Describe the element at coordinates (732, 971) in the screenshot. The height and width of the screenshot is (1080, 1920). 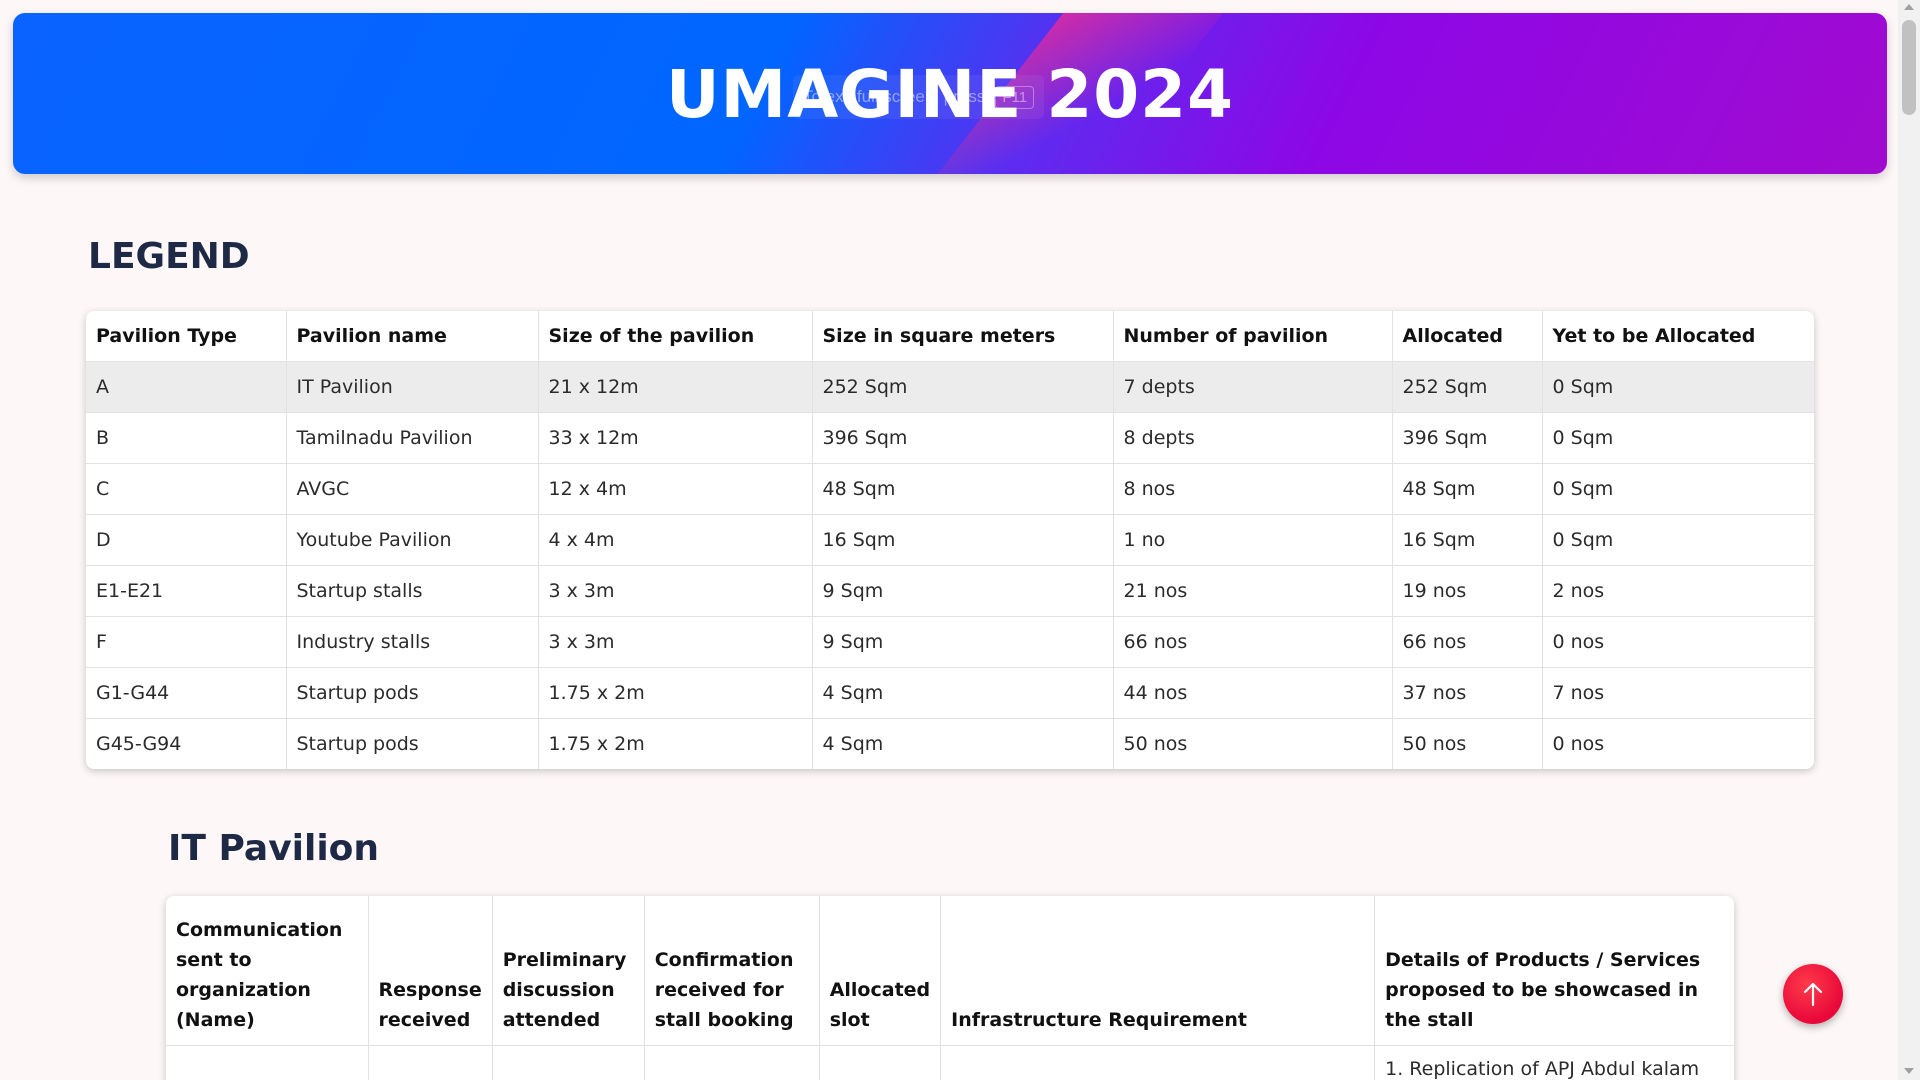
I see `it-pavilion-column-header: Confirmation received for stall booking` at that location.